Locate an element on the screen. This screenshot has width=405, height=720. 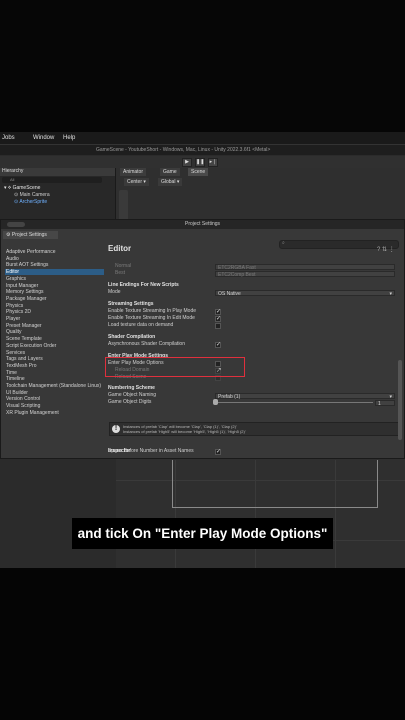
streaming-header: Streaming Settings is located at coordinates (131, 304).